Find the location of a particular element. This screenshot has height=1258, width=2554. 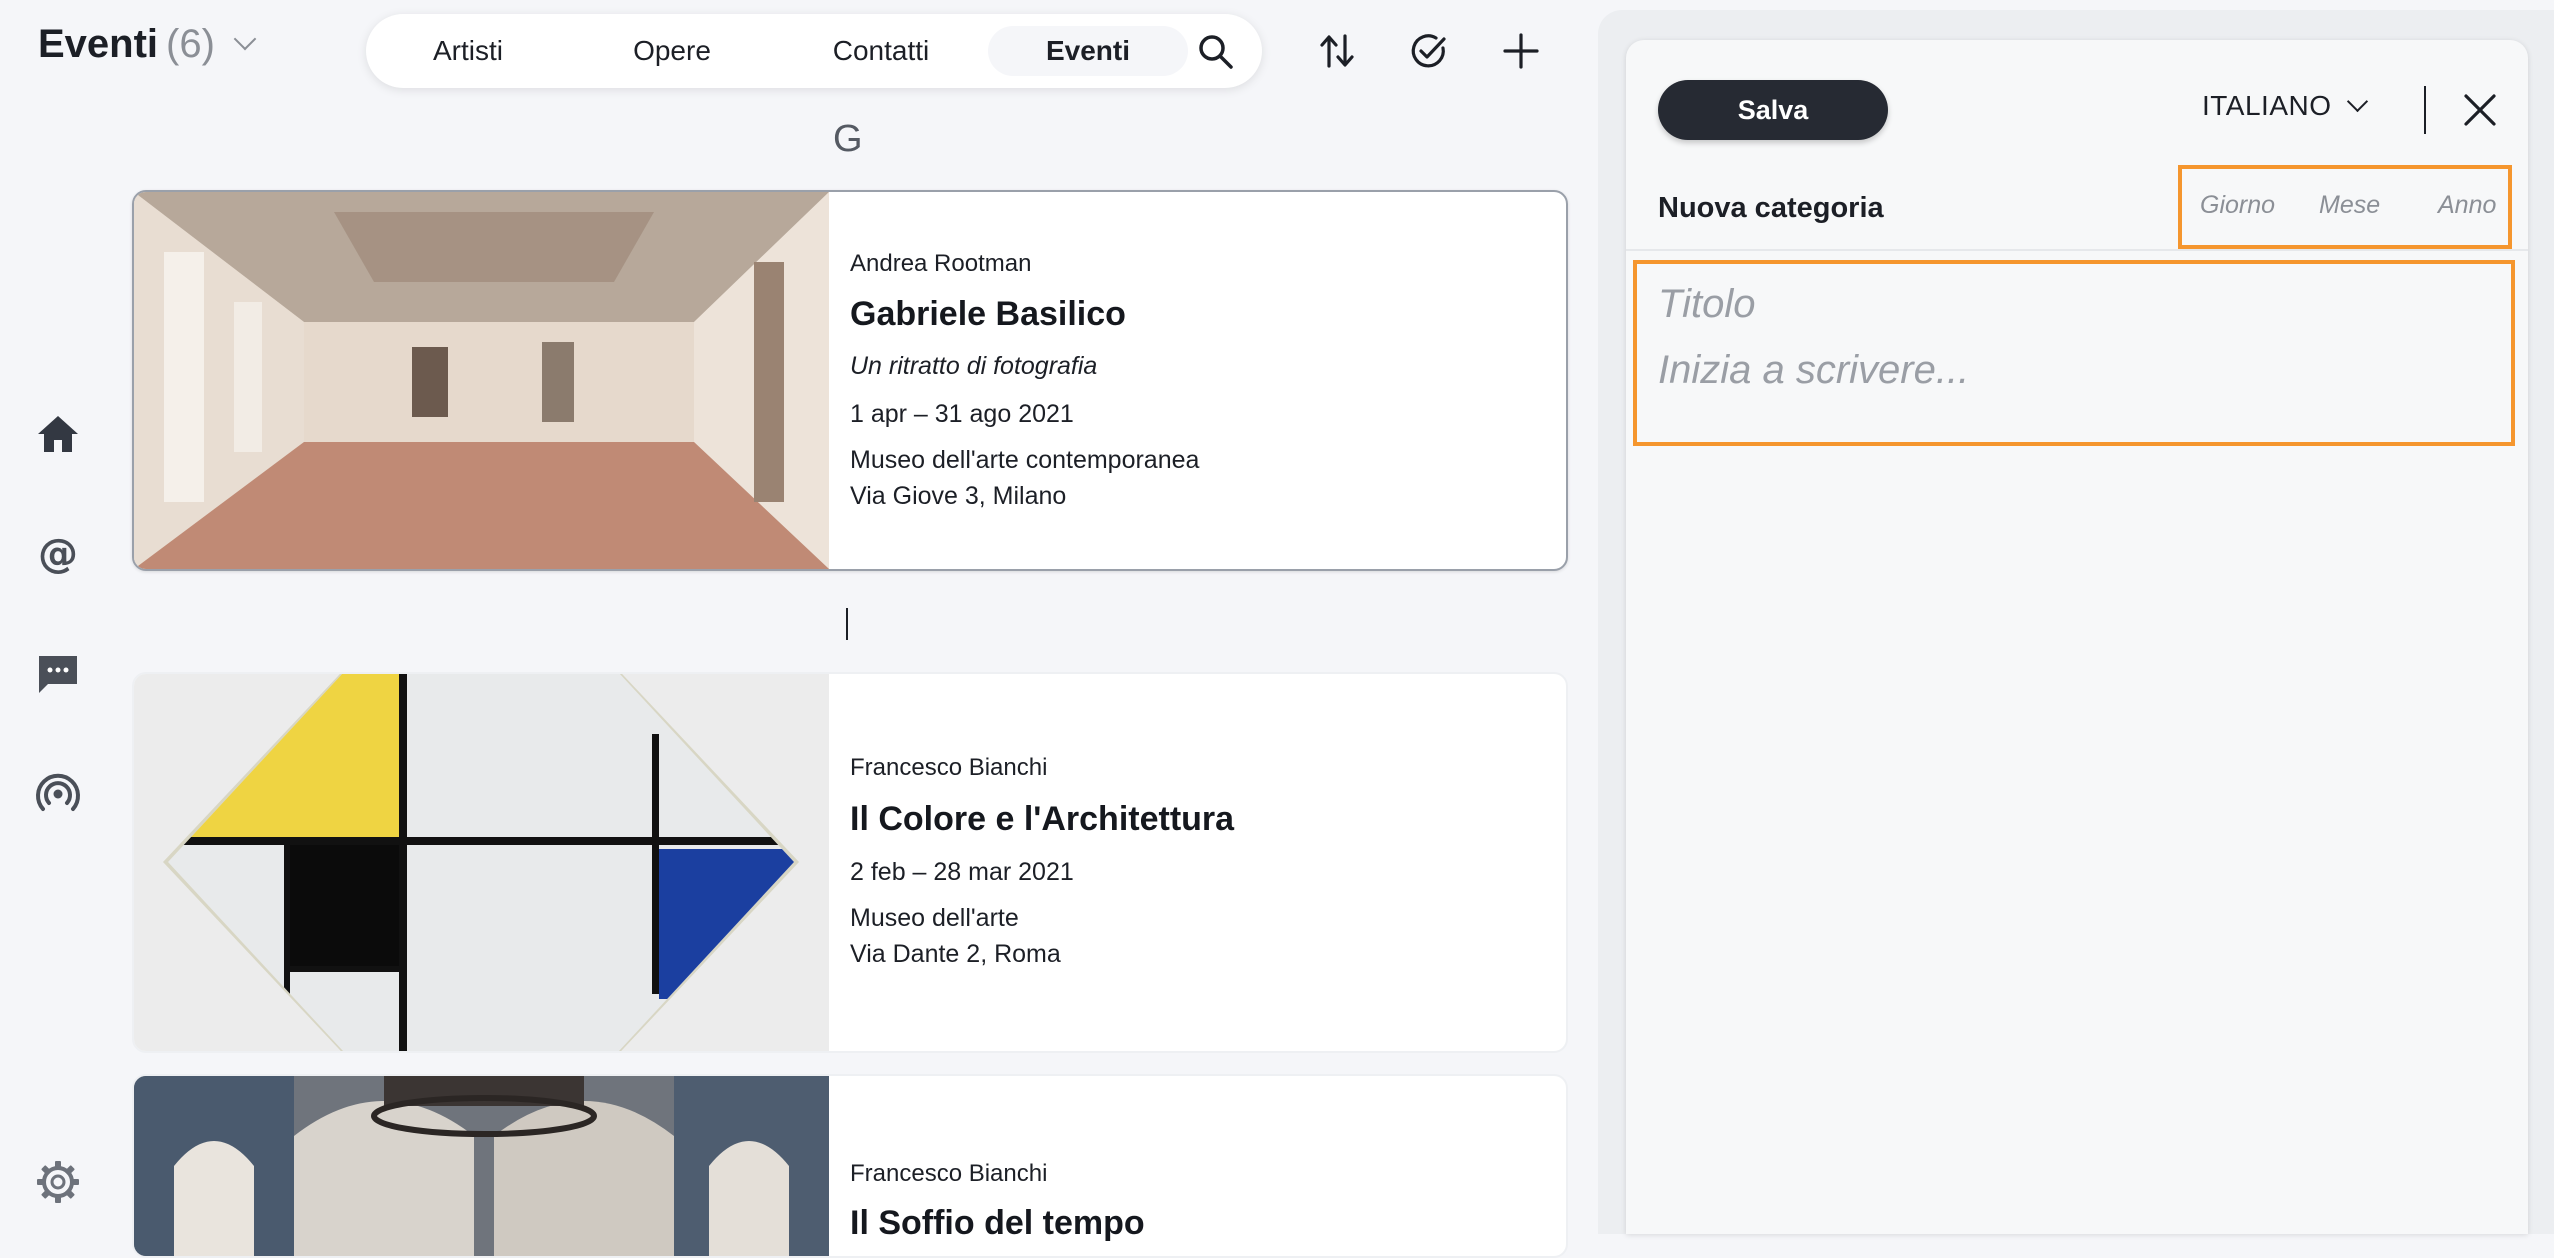

event-artist: Andrea Rootman is located at coordinates (941, 263).